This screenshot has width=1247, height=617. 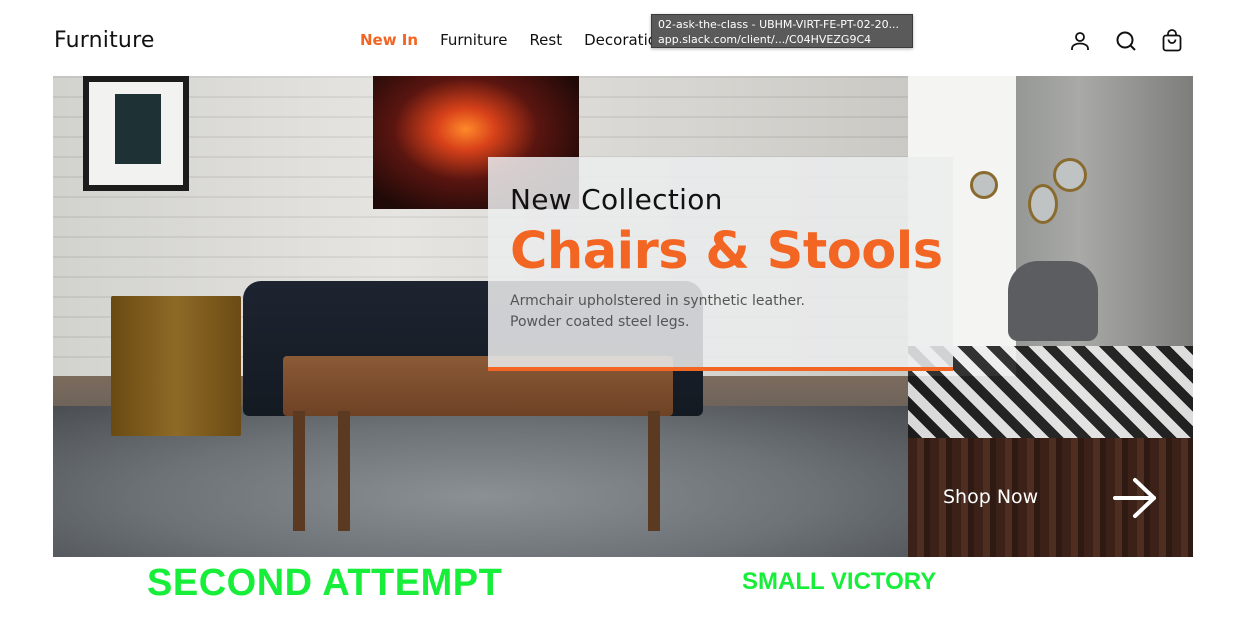 What do you see at coordinates (325, 583) in the screenshot?
I see `caption-second-attempt: SECOND ATTEMPT` at bounding box center [325, 583].